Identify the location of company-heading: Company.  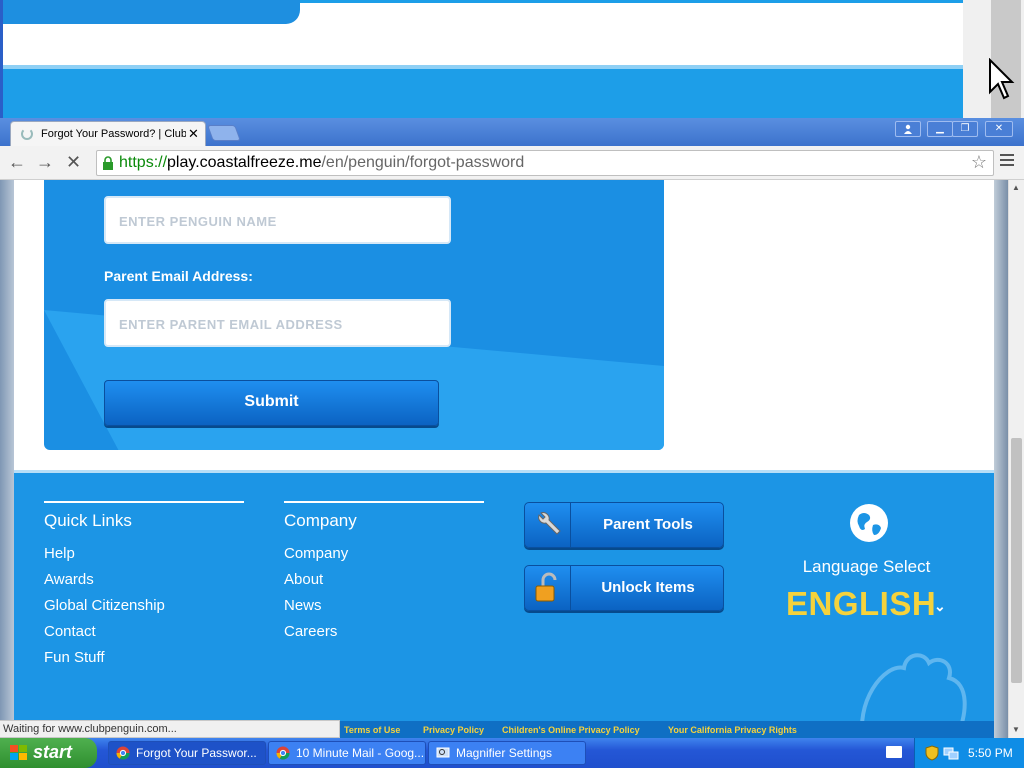
(320, 520).